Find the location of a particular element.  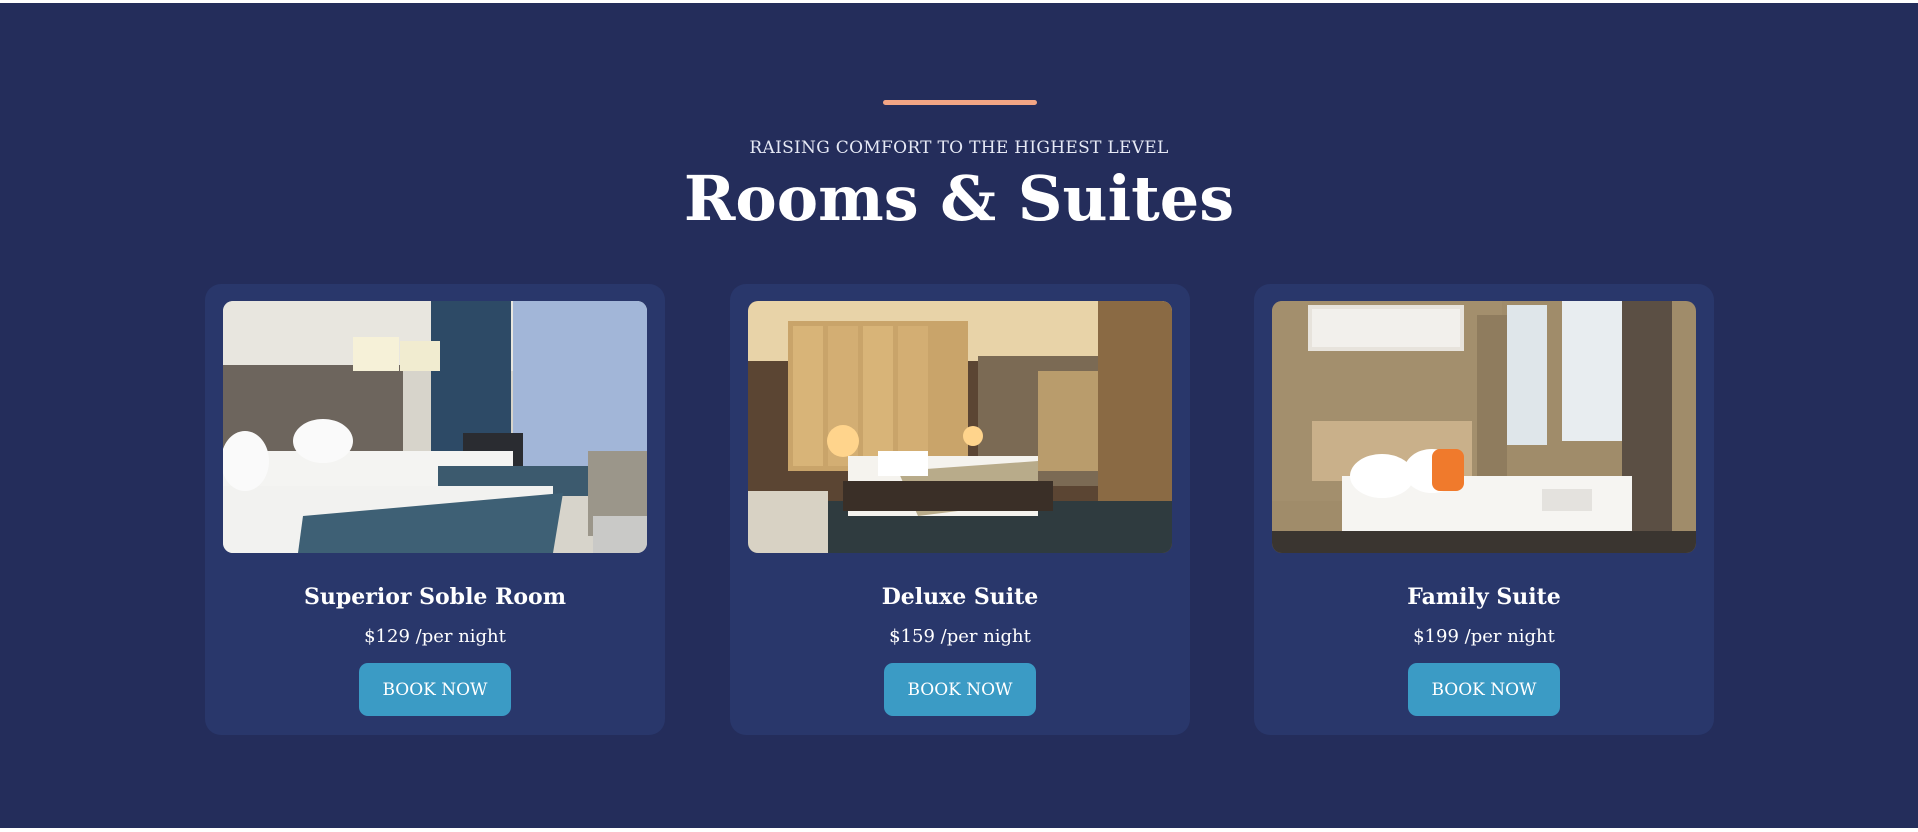

room-name: Deluxe Suite is located at coordinates (960, 597).